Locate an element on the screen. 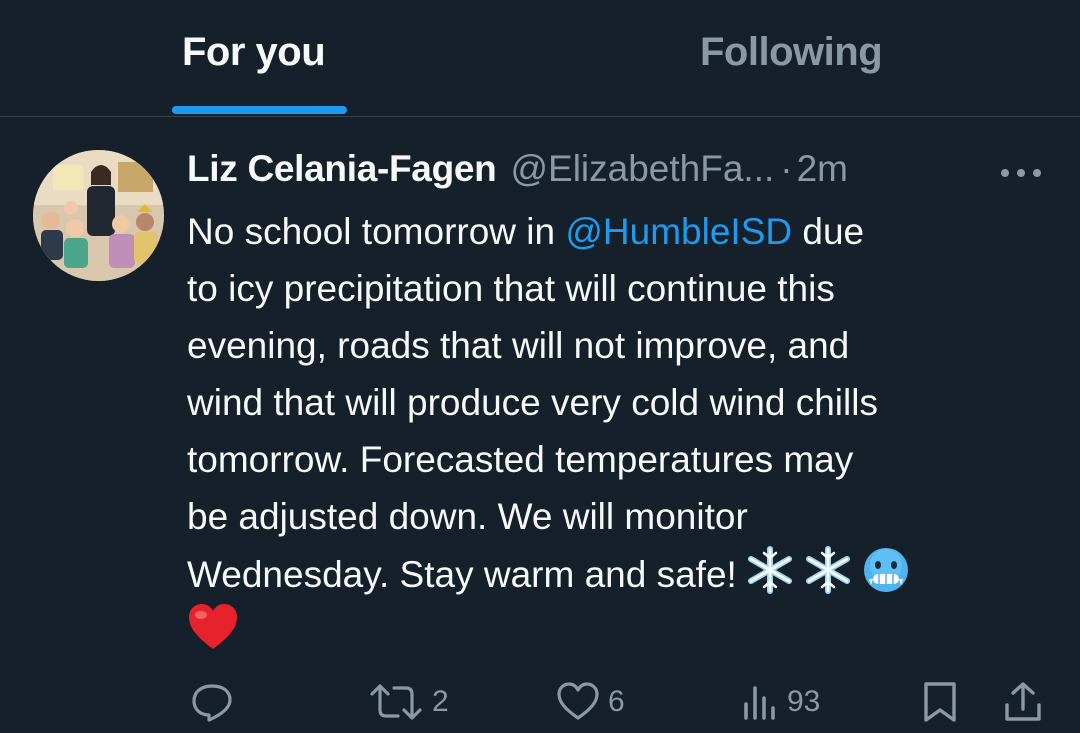  share-button is located at coordinates (1023, 702).